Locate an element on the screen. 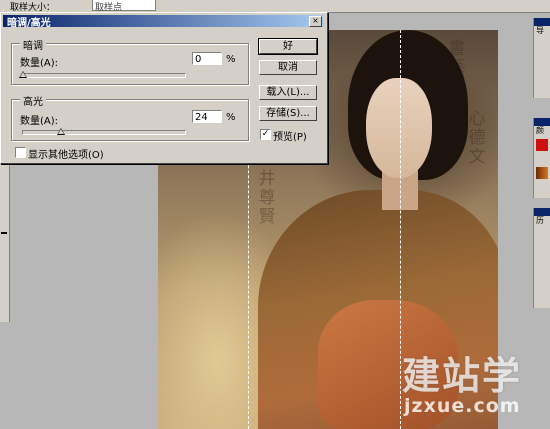  dialog-titlebar: 暗调/高光 × is located at coordinates (163, 22).